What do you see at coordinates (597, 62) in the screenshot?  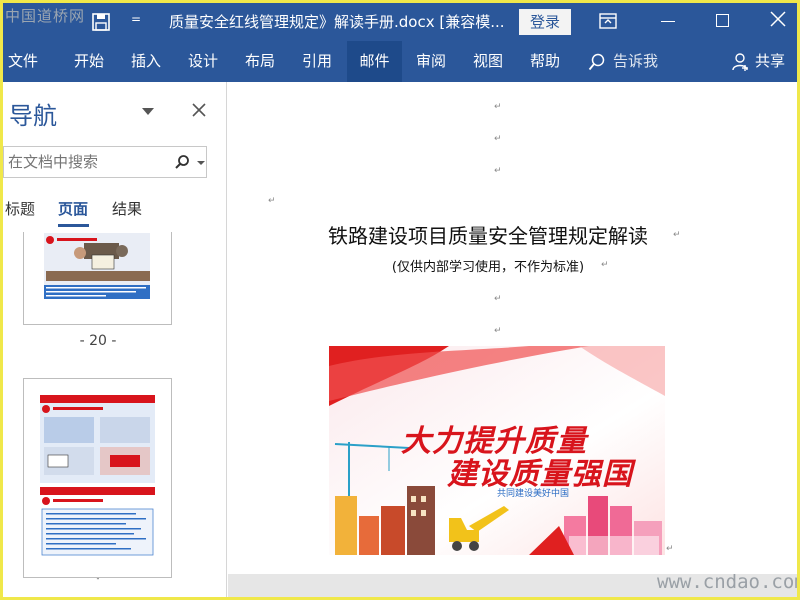 I see `lightbulb-search-icon` at bounding box center [597, 62].